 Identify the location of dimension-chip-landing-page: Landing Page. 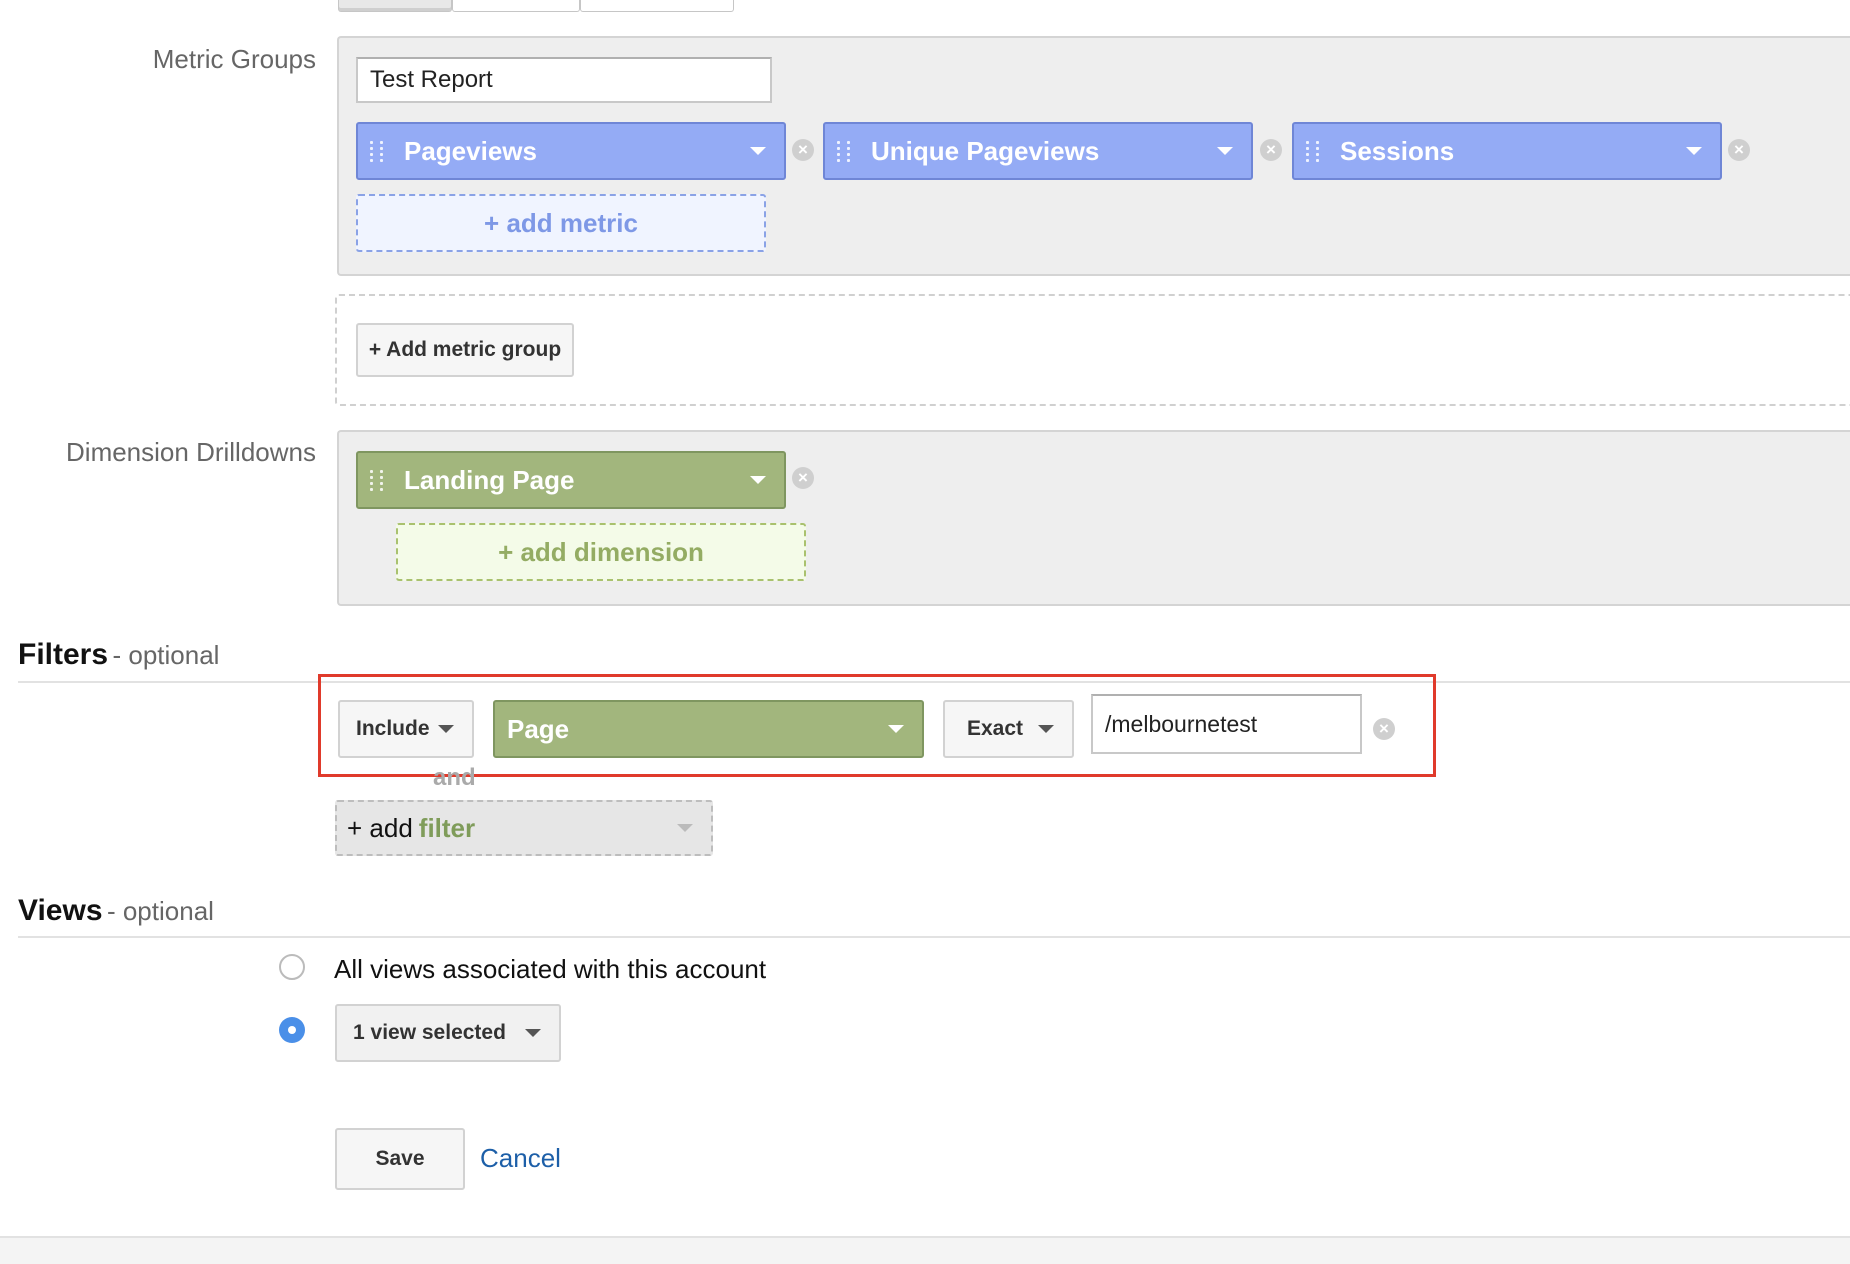
(571, 480).